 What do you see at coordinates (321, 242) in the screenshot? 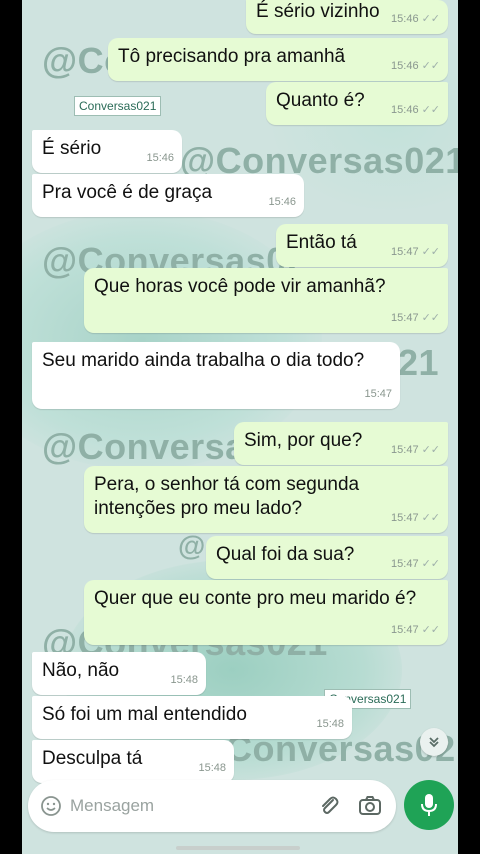
I see `message-text: Então tá` at bounding box center [321, 242].